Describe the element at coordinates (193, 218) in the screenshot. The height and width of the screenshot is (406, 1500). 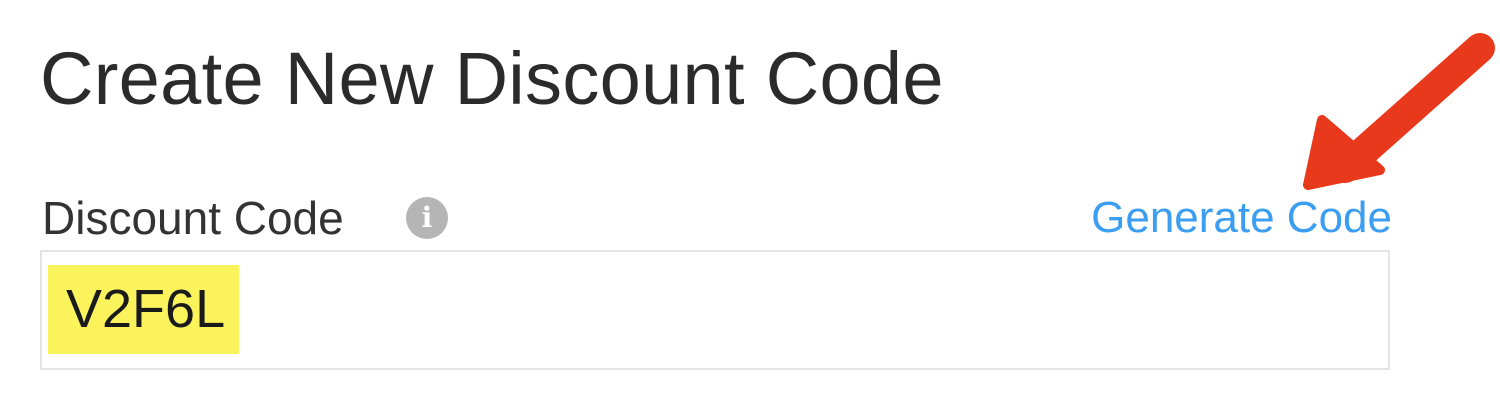
I see `discount-code-label: Discount Code` at that location.